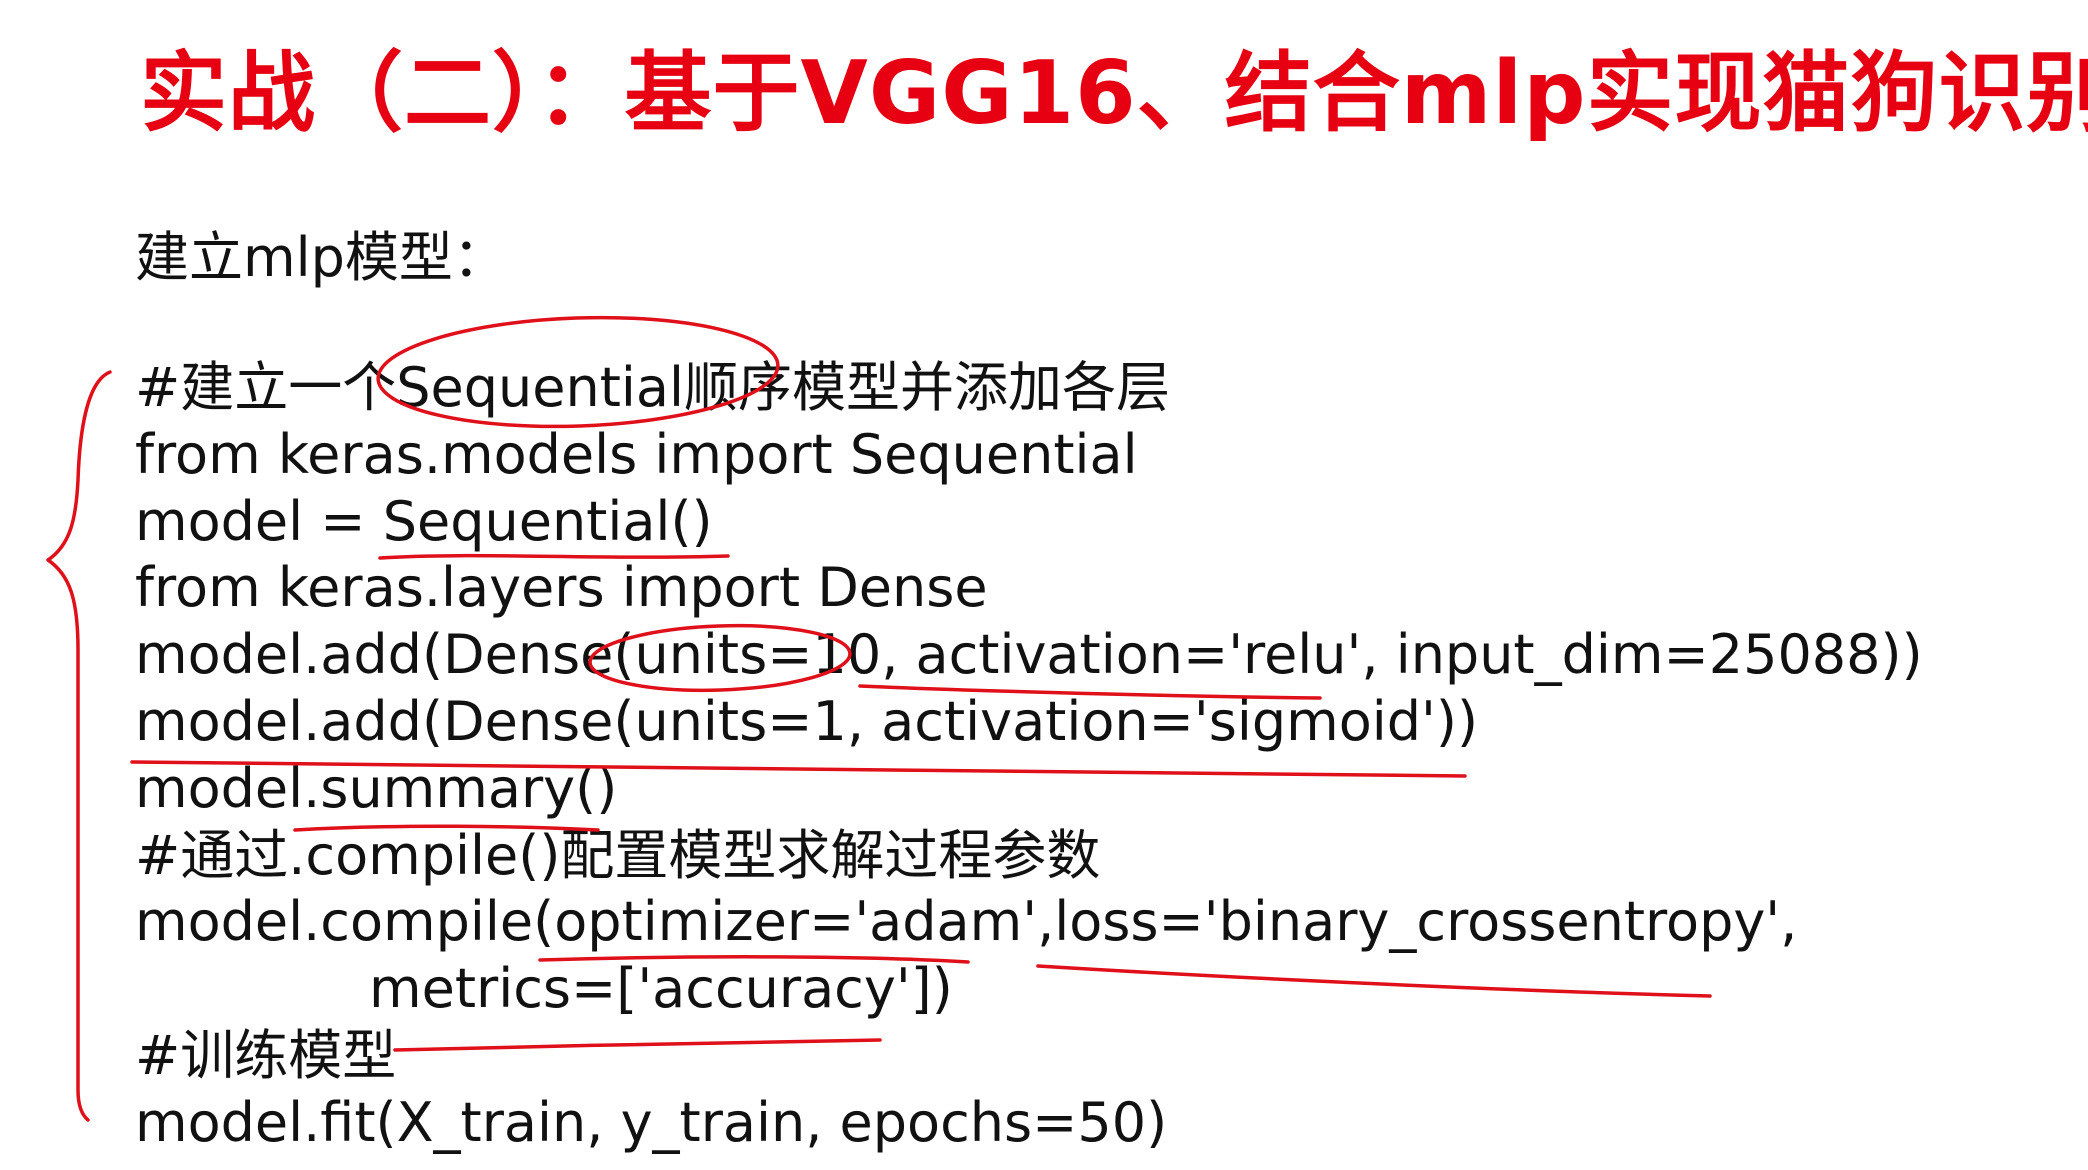 The image size is (2088, 1170). What do you see at coordinates (376, 788) in the screenshot?
I see `code-line: model.summary()` at bounding box center [376, 788].